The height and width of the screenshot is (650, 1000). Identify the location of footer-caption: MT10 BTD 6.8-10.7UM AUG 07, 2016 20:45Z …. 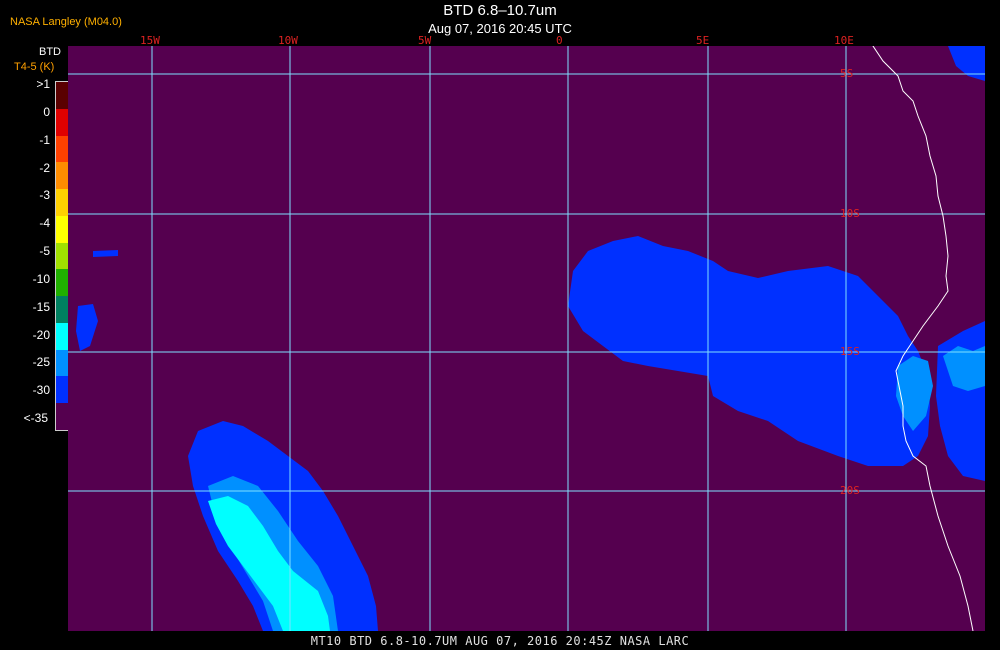
(500, 641).